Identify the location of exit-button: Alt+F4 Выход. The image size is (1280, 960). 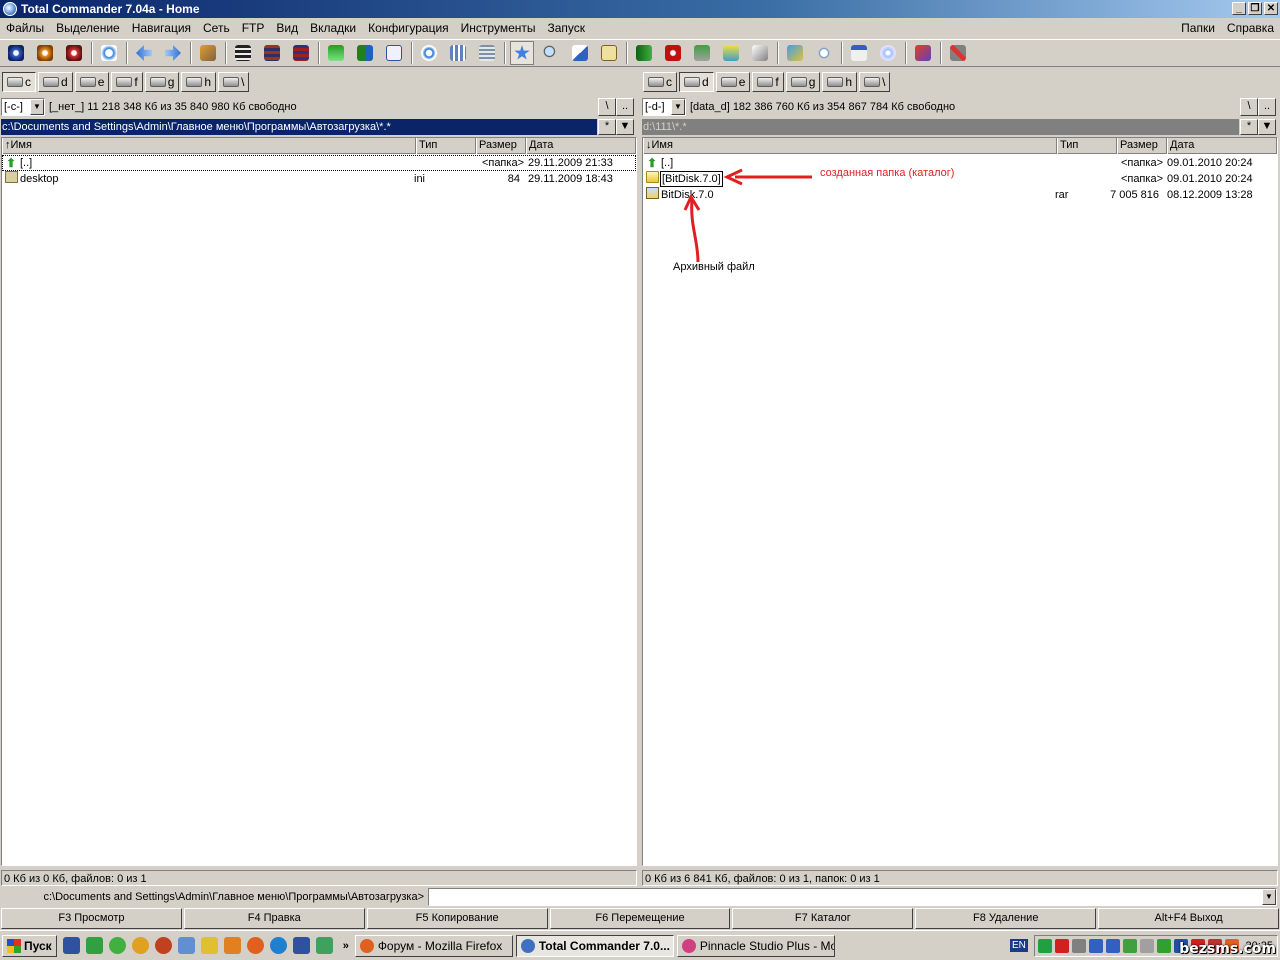
(1189, 918).